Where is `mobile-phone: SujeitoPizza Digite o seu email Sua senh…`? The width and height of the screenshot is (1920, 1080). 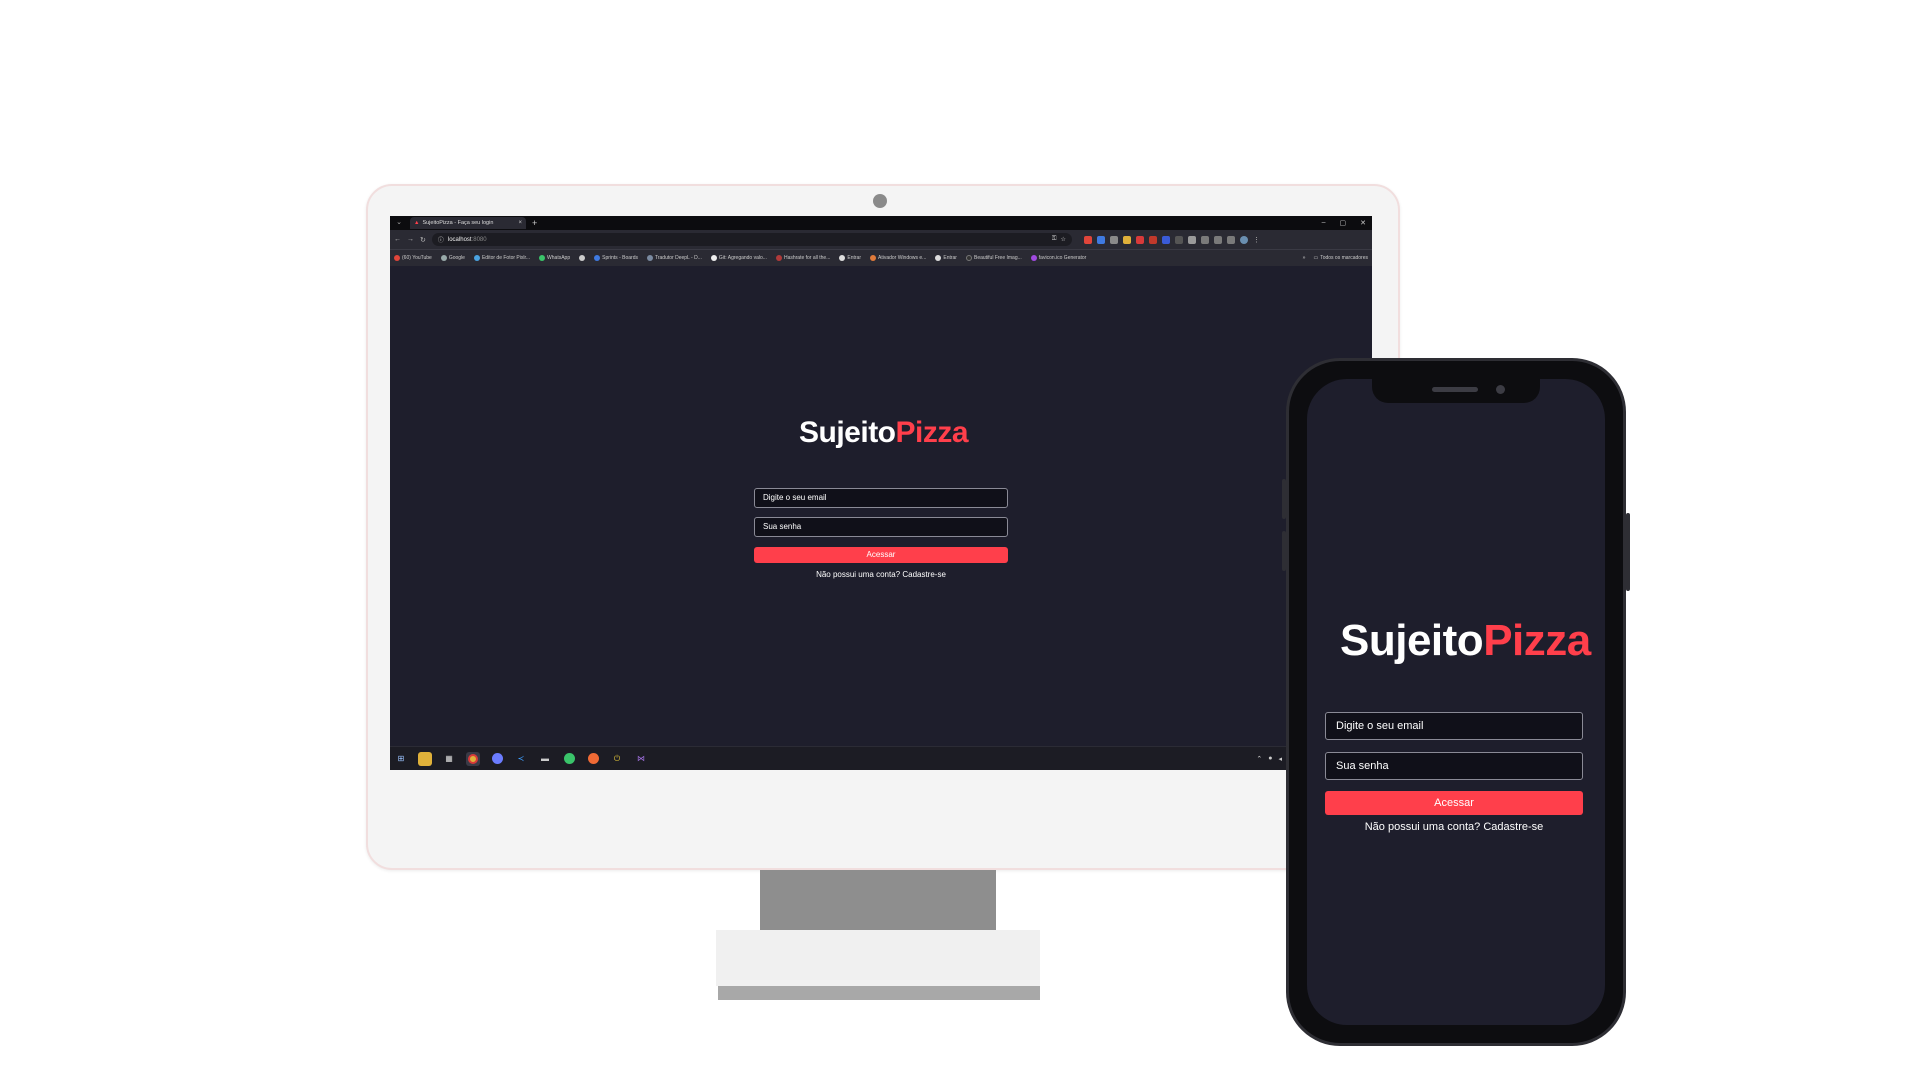
mobile-phone: SujeitoPizza Digite o seu email Sua senh… is located at coordinates (1456, 702).